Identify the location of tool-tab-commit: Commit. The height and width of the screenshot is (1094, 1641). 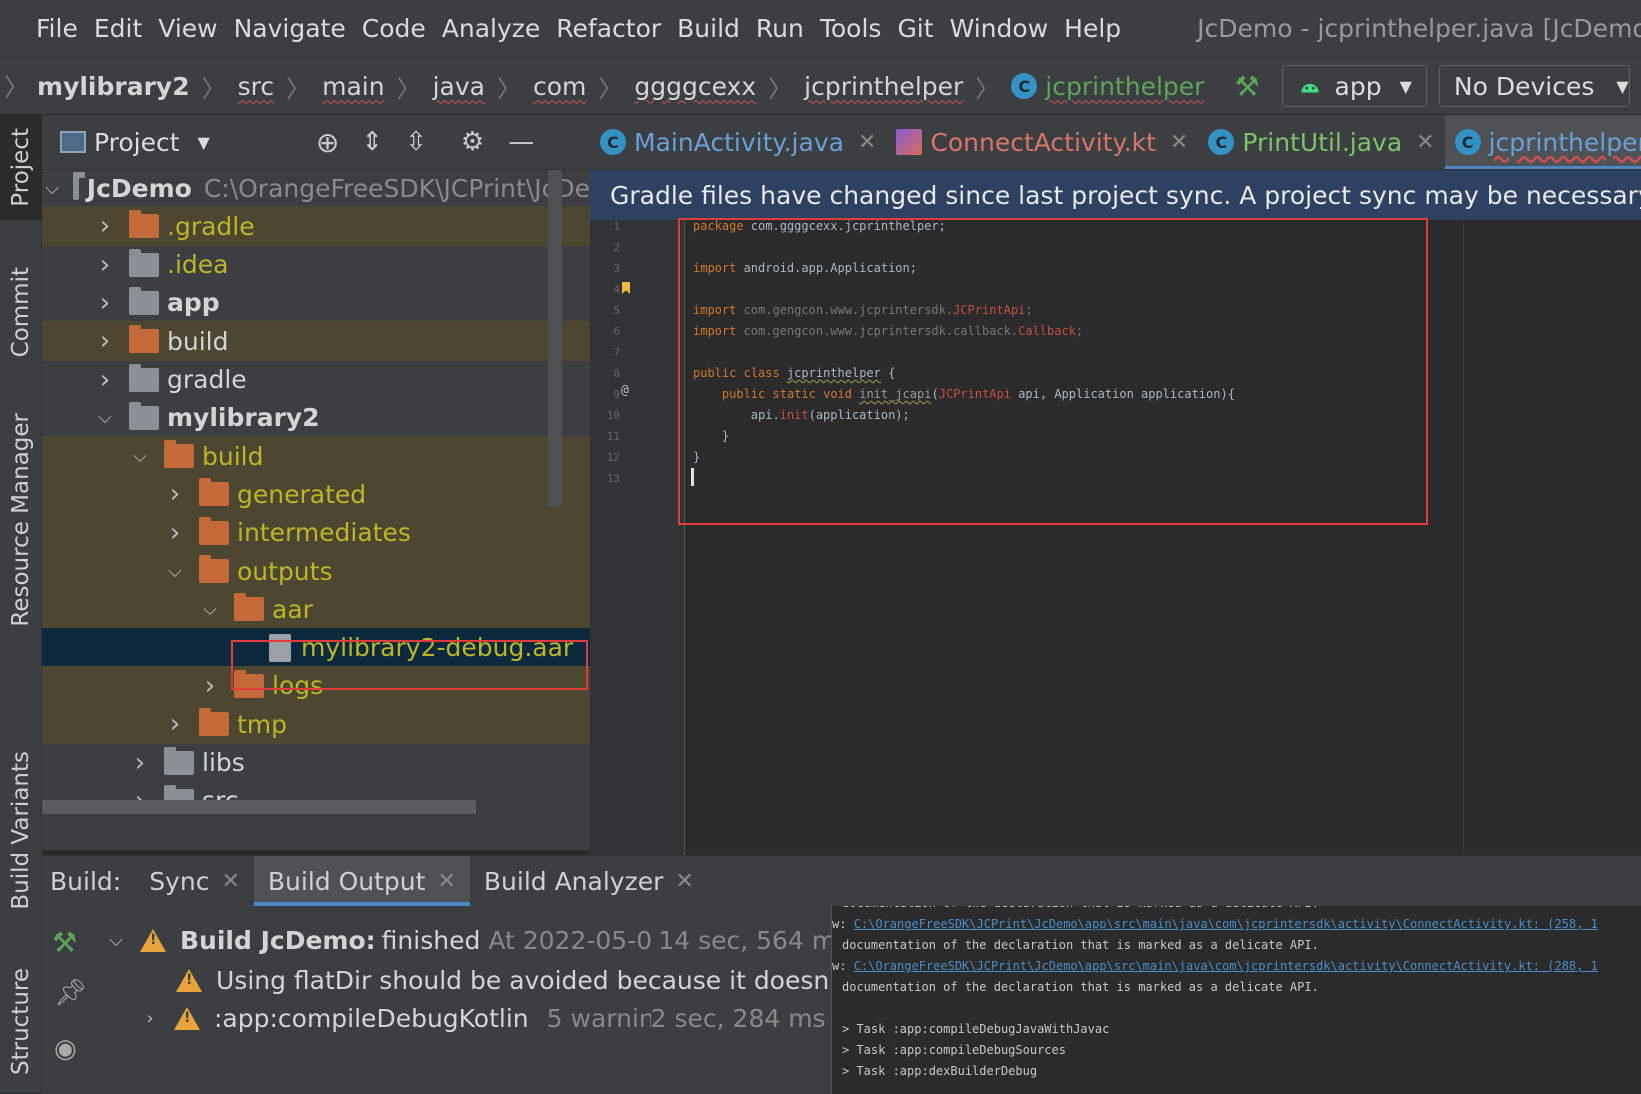
(21, 312).